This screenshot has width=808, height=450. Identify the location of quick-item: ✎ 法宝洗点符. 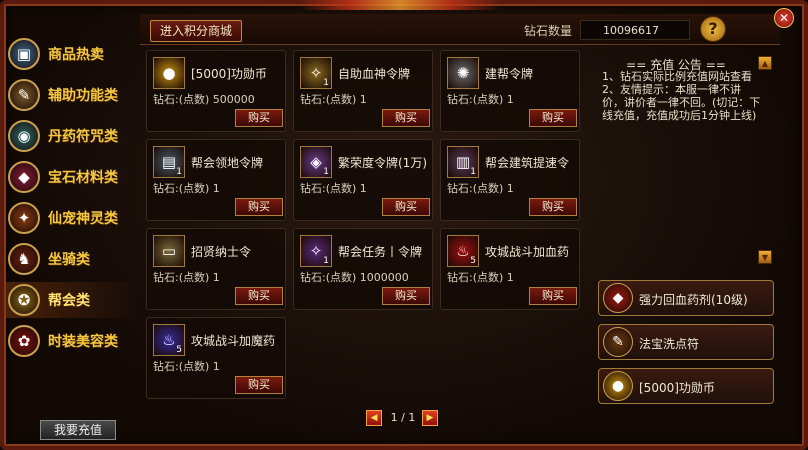
(686, 342).